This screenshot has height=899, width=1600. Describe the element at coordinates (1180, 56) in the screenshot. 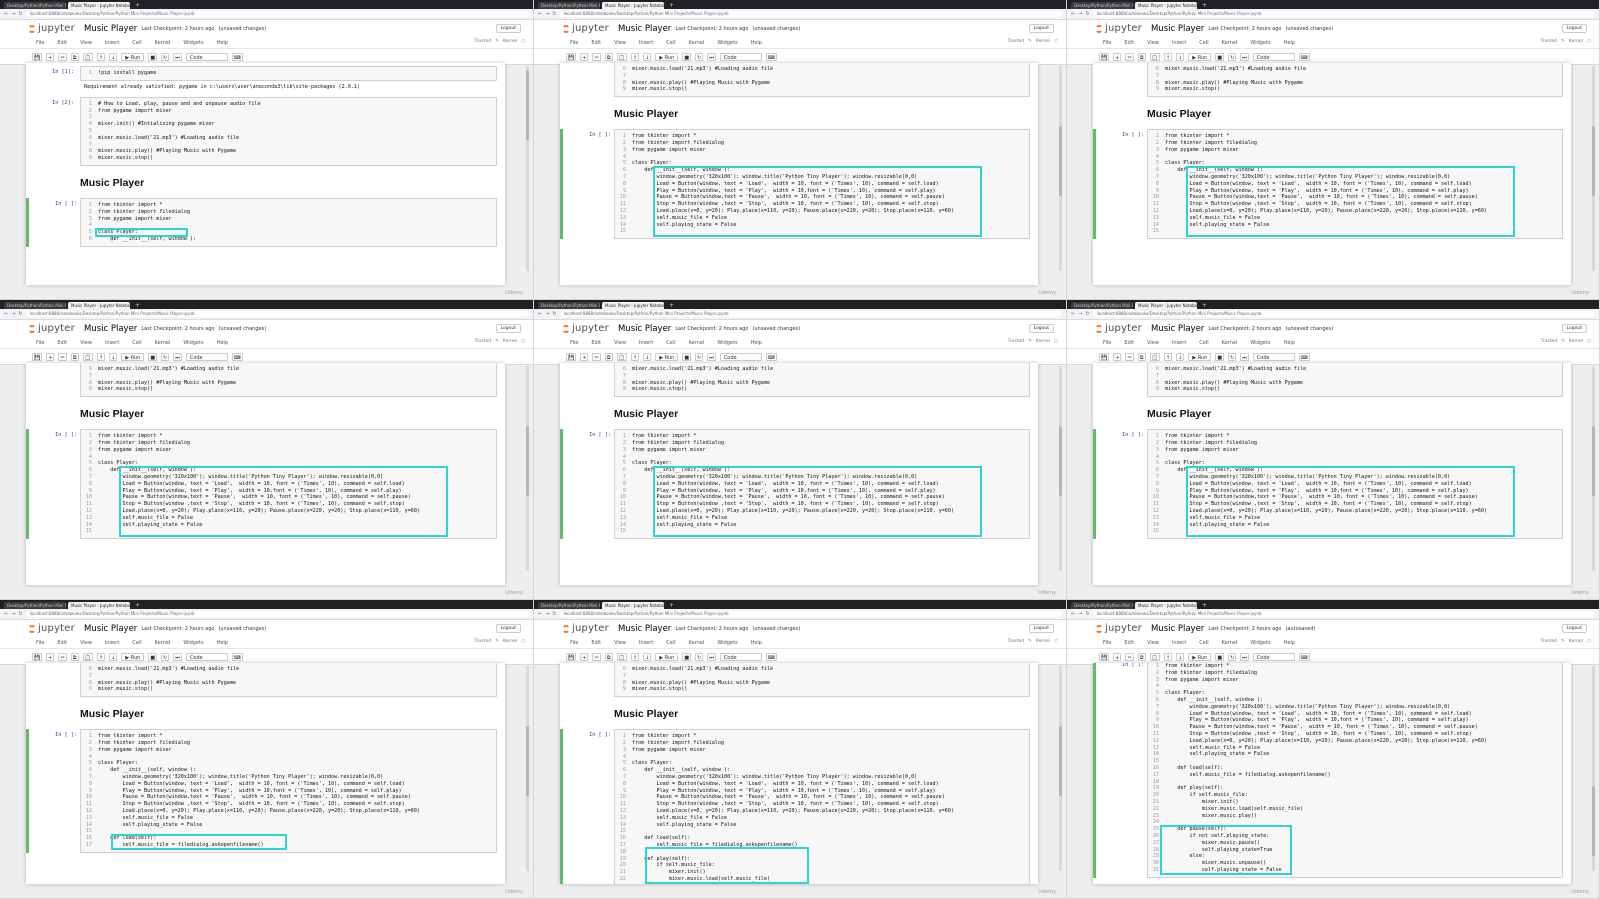

I see `move-down-icon: ↓` at that location.